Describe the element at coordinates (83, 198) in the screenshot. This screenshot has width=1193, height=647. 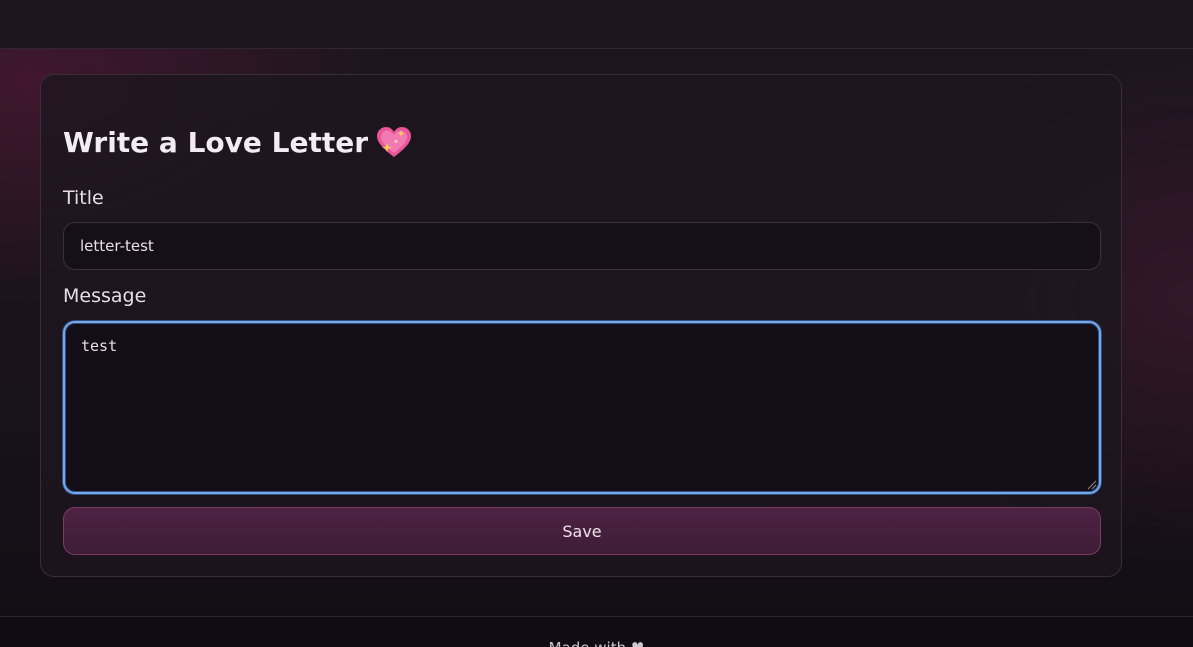
I see `title-label: Title` at that location.